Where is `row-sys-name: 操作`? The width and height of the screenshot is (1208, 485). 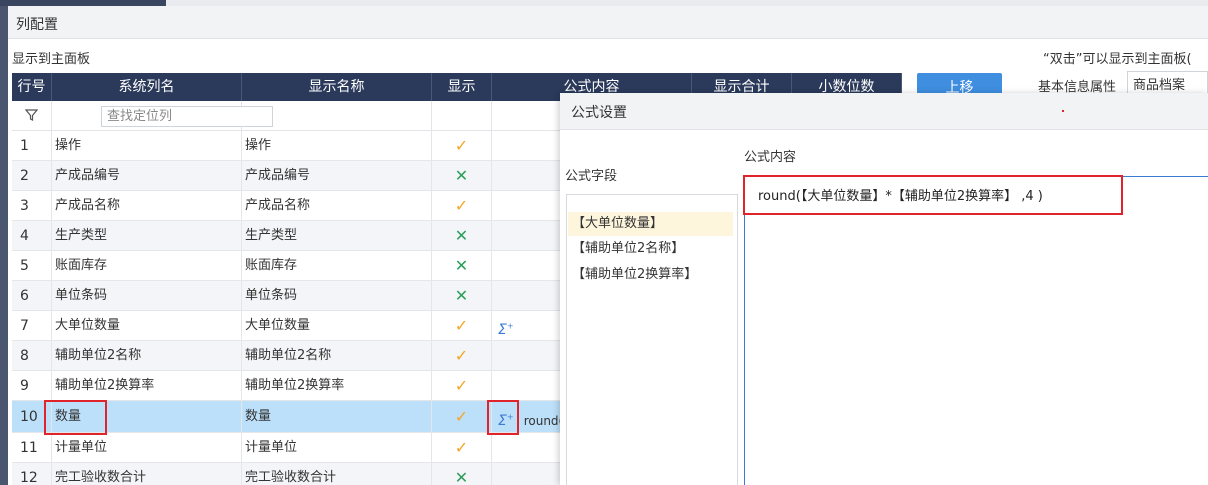 row-sys-name: 操作 is located at coordinates (147, 146).